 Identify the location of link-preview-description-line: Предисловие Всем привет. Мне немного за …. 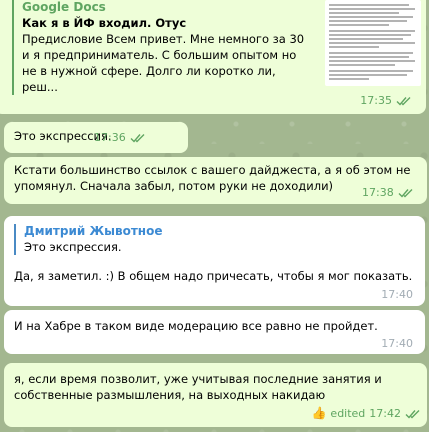
(163, 39).